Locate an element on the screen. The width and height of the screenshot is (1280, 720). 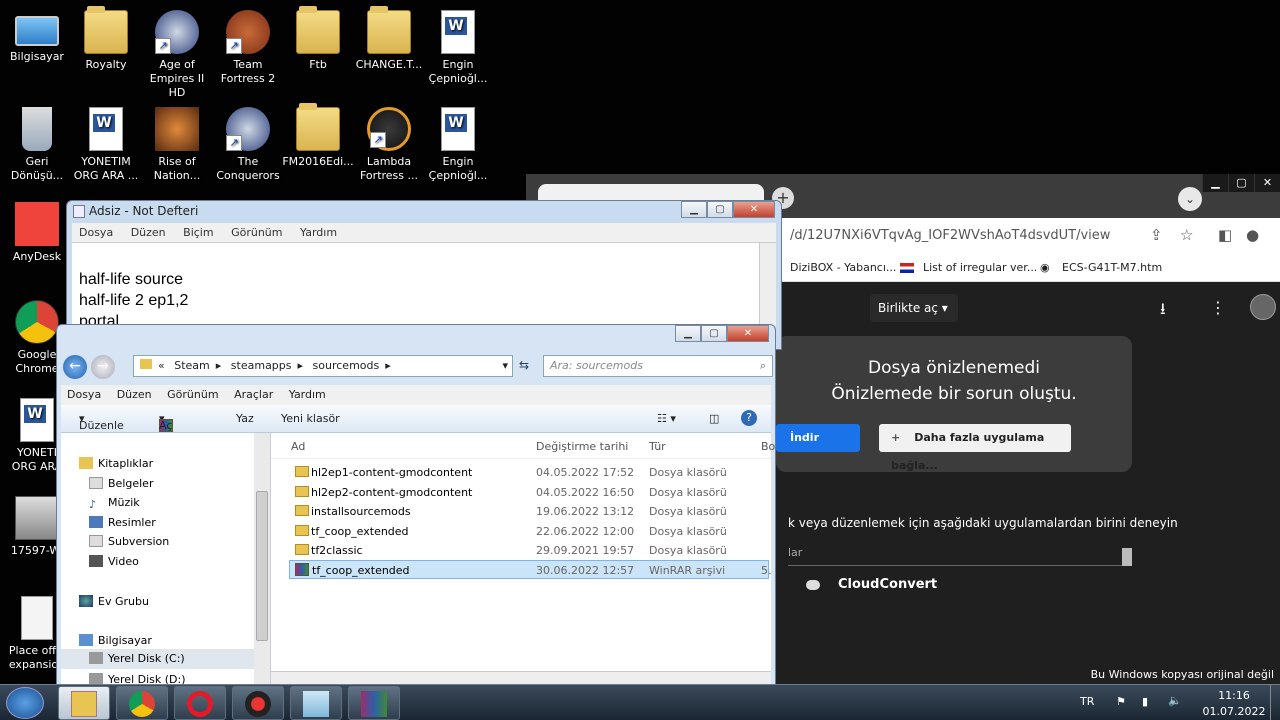
table-row: tf2classic 29.09.2021 19:57 Dosya klasörü is located at coordinates (529, 550).